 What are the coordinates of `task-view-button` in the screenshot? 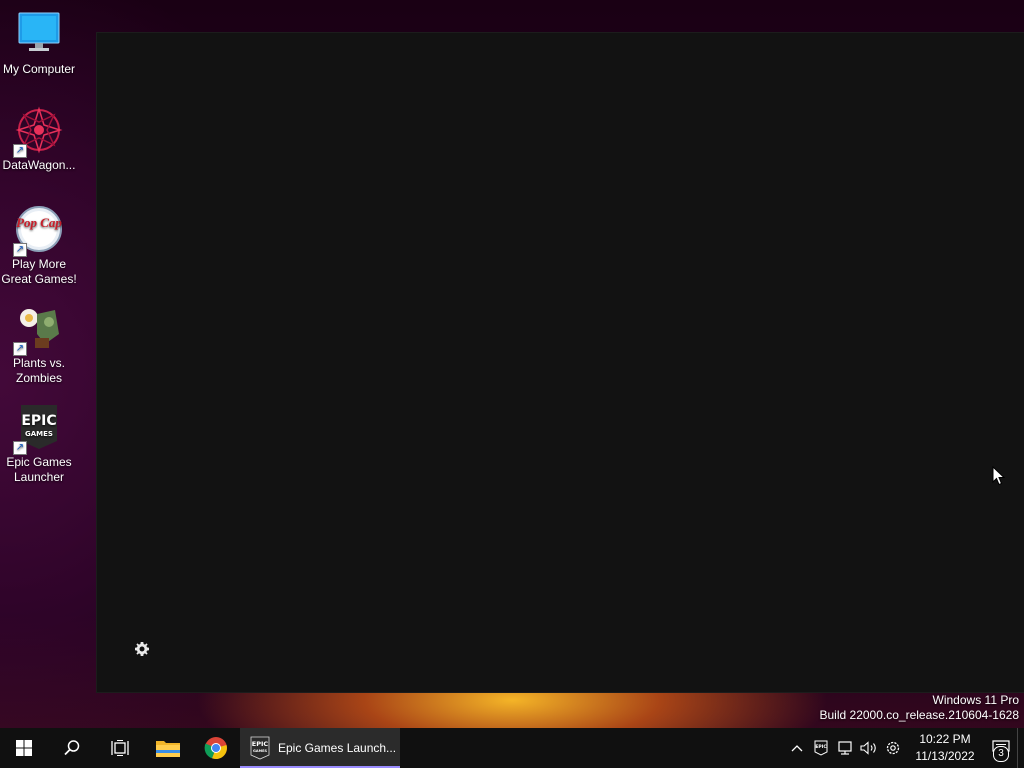 It's located at (120, 748).